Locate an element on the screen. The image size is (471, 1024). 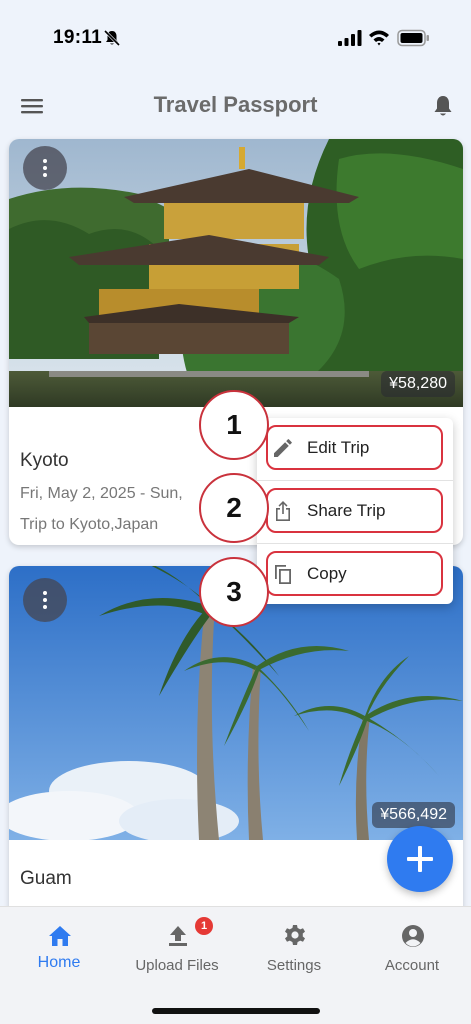
menu-item-share-trip: Share Trip is located at coordinates (355, 511).